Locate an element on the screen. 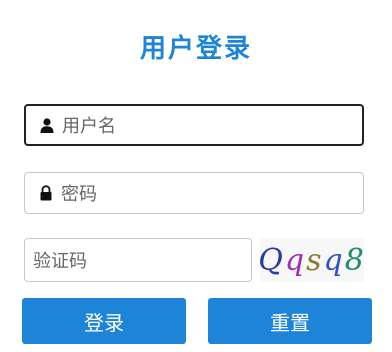  password-field: 密码 is located at coordinates (194, 193).